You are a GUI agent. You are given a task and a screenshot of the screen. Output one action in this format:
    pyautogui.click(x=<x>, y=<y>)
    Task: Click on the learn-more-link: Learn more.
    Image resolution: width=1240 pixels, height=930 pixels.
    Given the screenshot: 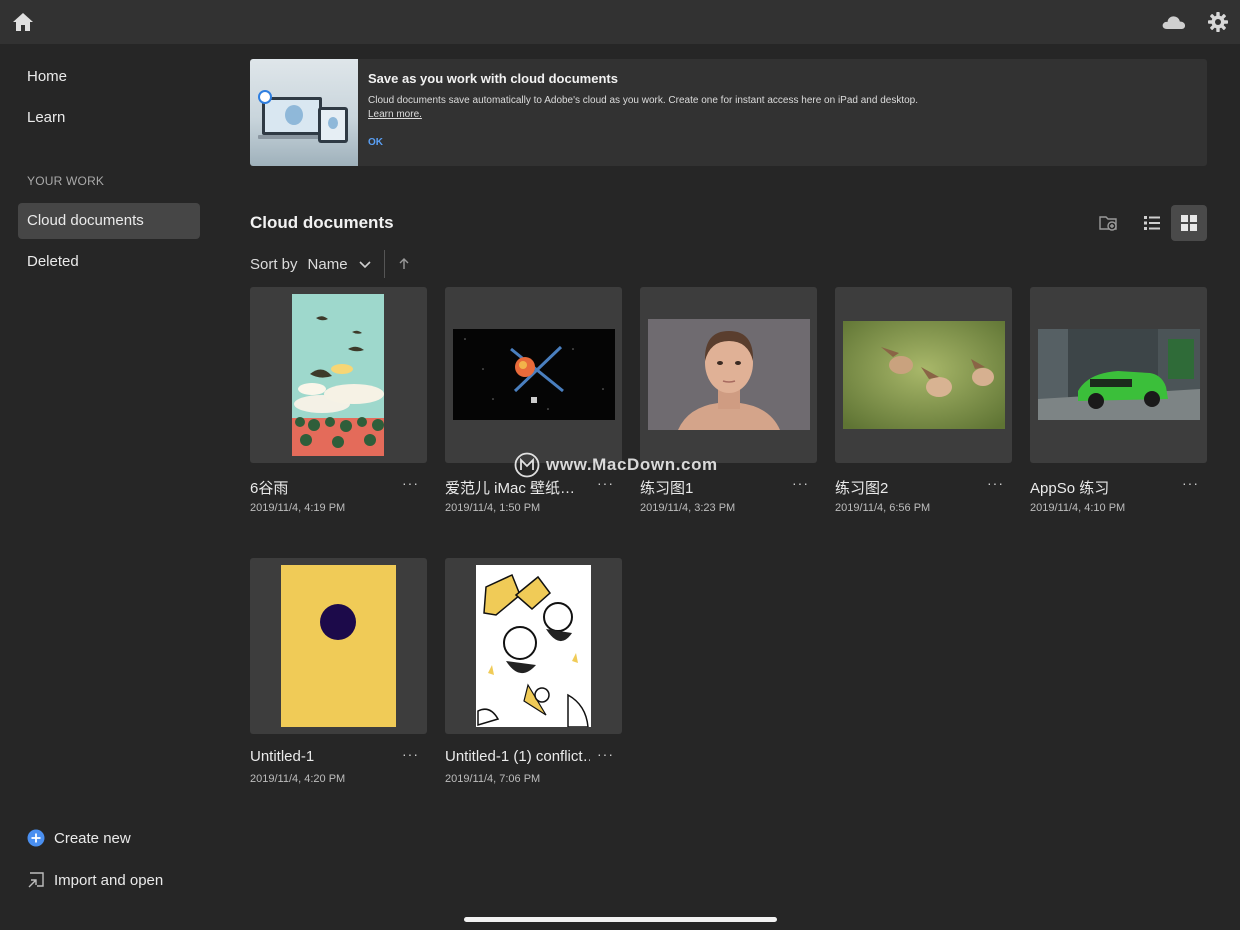 What is the action you would take?
    pyautogui.click(x=395, y=114)
    